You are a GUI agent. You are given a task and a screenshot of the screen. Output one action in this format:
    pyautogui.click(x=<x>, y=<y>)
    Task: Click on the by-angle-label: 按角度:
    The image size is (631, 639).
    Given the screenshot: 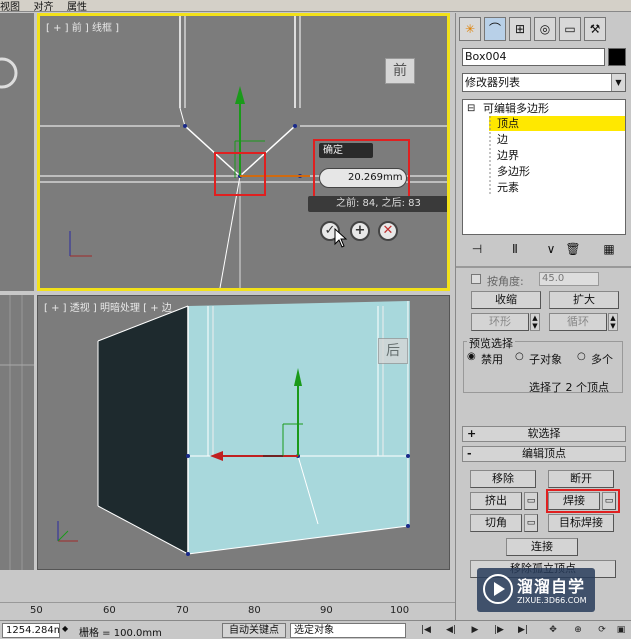 What is the action you would take?
    pyautogui.click(x=505, y=281)
    